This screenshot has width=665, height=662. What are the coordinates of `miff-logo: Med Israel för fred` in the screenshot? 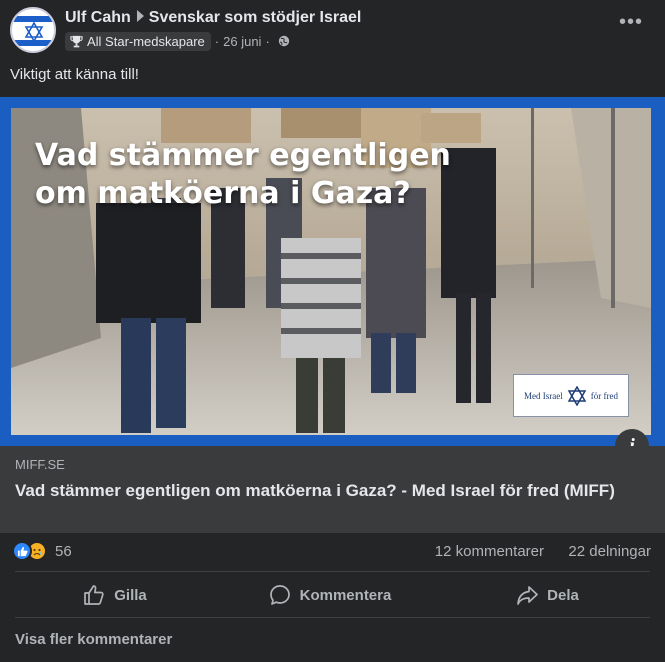 It's located at (571, 395).